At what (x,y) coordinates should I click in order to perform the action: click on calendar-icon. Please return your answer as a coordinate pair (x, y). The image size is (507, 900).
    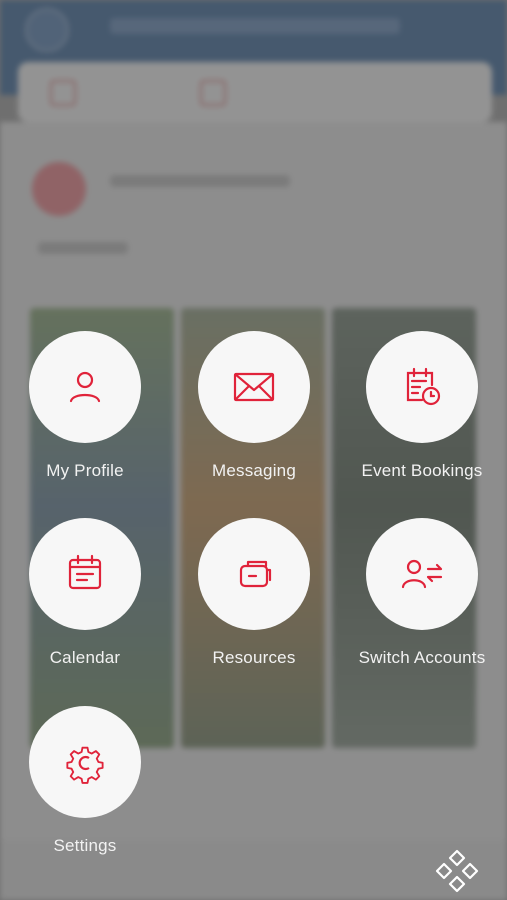
    Looking at the image, I should click on (85, 572).